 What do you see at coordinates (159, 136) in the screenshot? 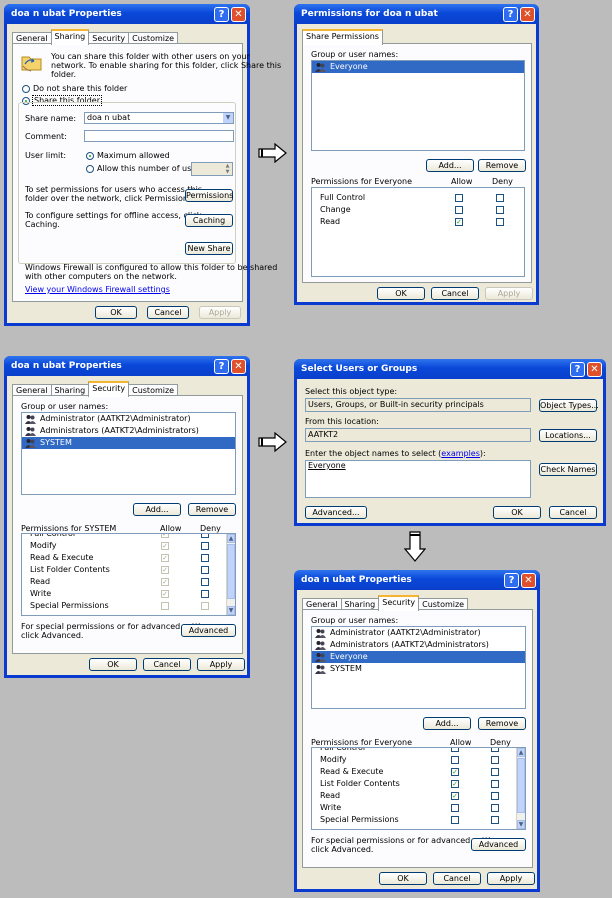
I see `comment-input` at bounding box center [159, 136].